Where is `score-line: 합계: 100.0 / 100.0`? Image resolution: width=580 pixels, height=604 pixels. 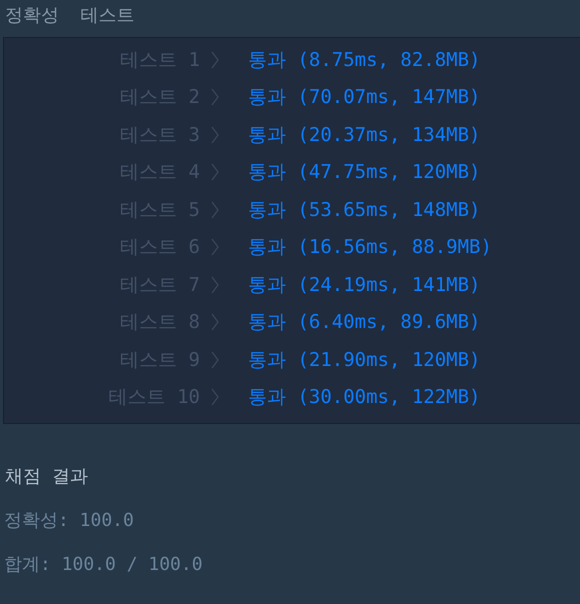 score-line: 합계: 100.0 / 100.0 is located at coordinates (104, 564).